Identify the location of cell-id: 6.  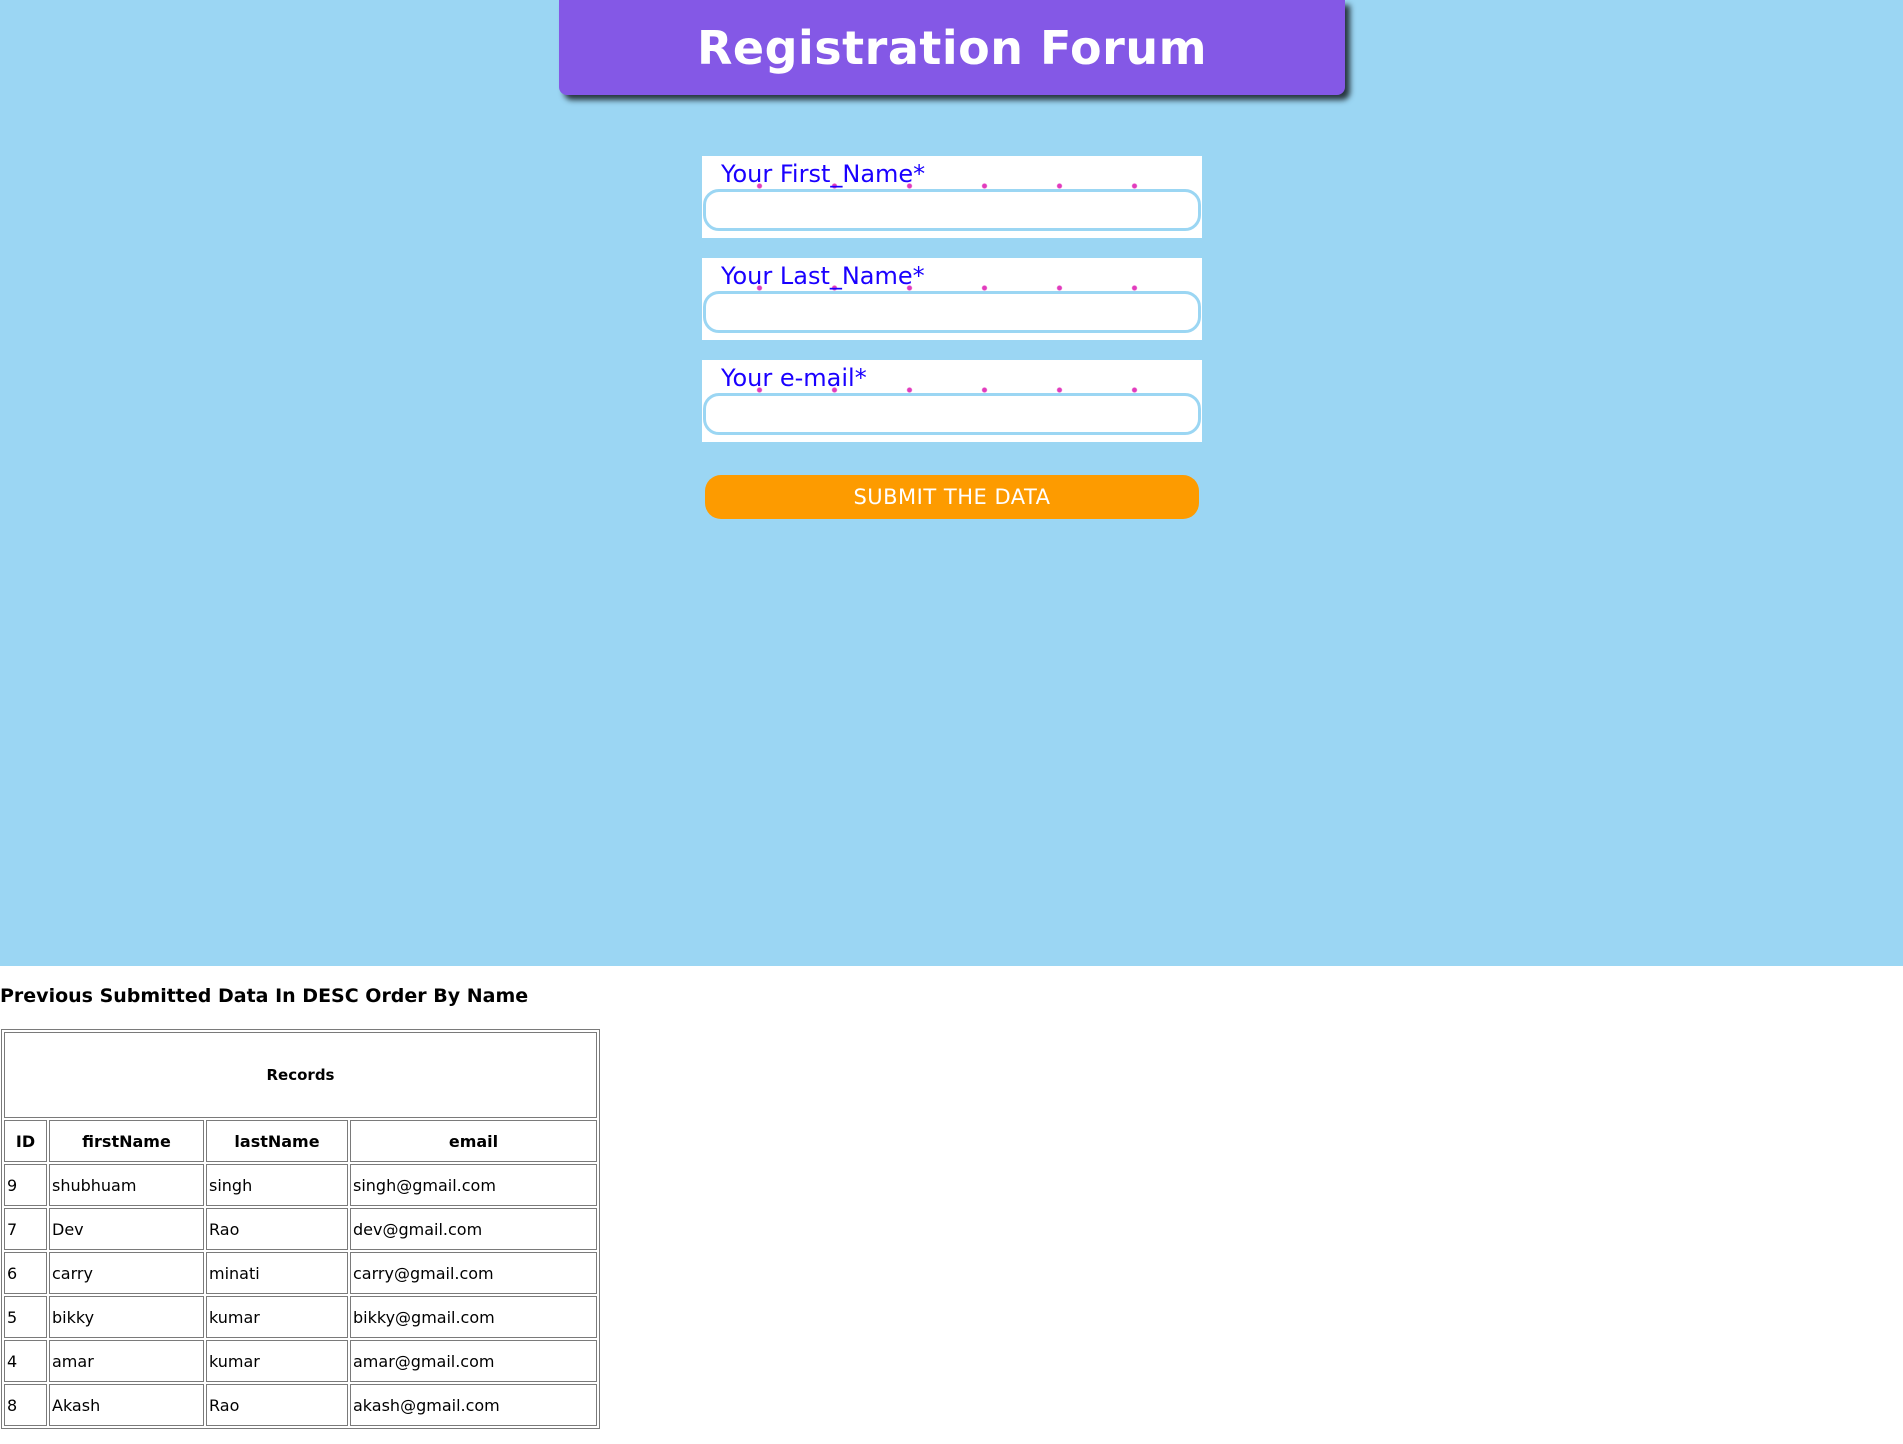
(25, 1273).